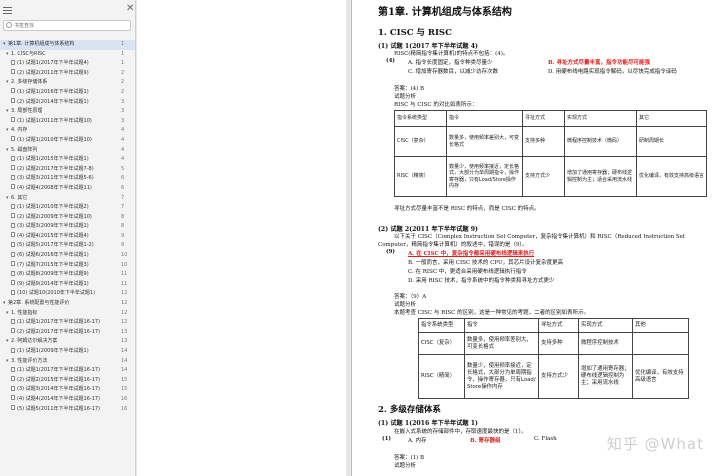 The image size is (720, 476). I want to click on bookmark-label: (9) 试题9(2014年下半年试题1), so click(50, 285).